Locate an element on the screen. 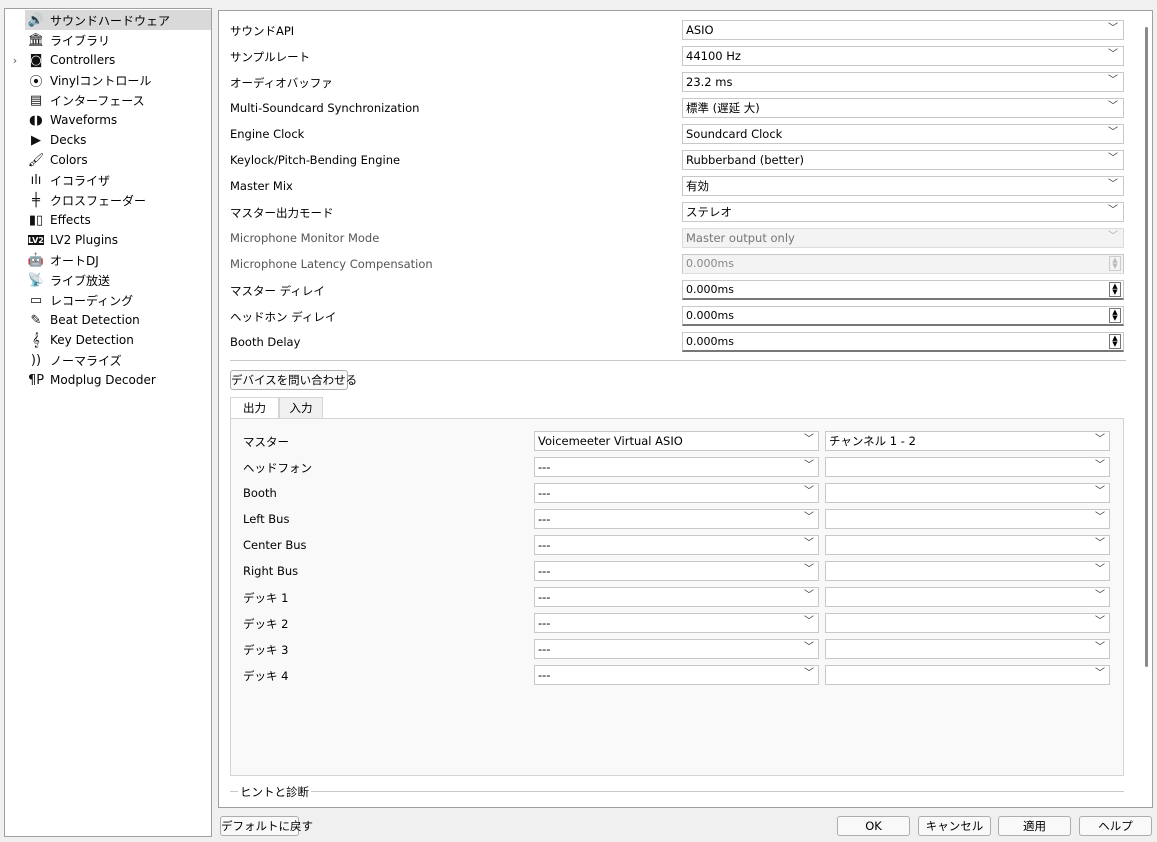  sidebar-item: ⦿ Vinylコントロール is located at coordinates (108, 80).